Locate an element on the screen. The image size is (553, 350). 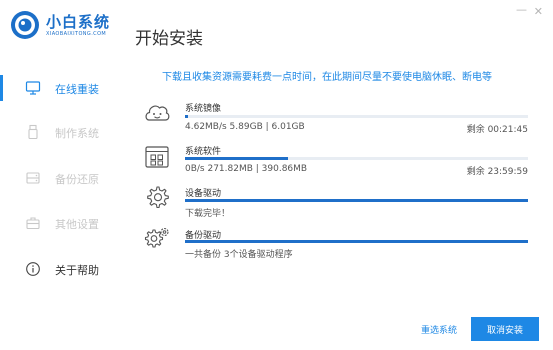
gears-icon is located at coordinates (156, 237).